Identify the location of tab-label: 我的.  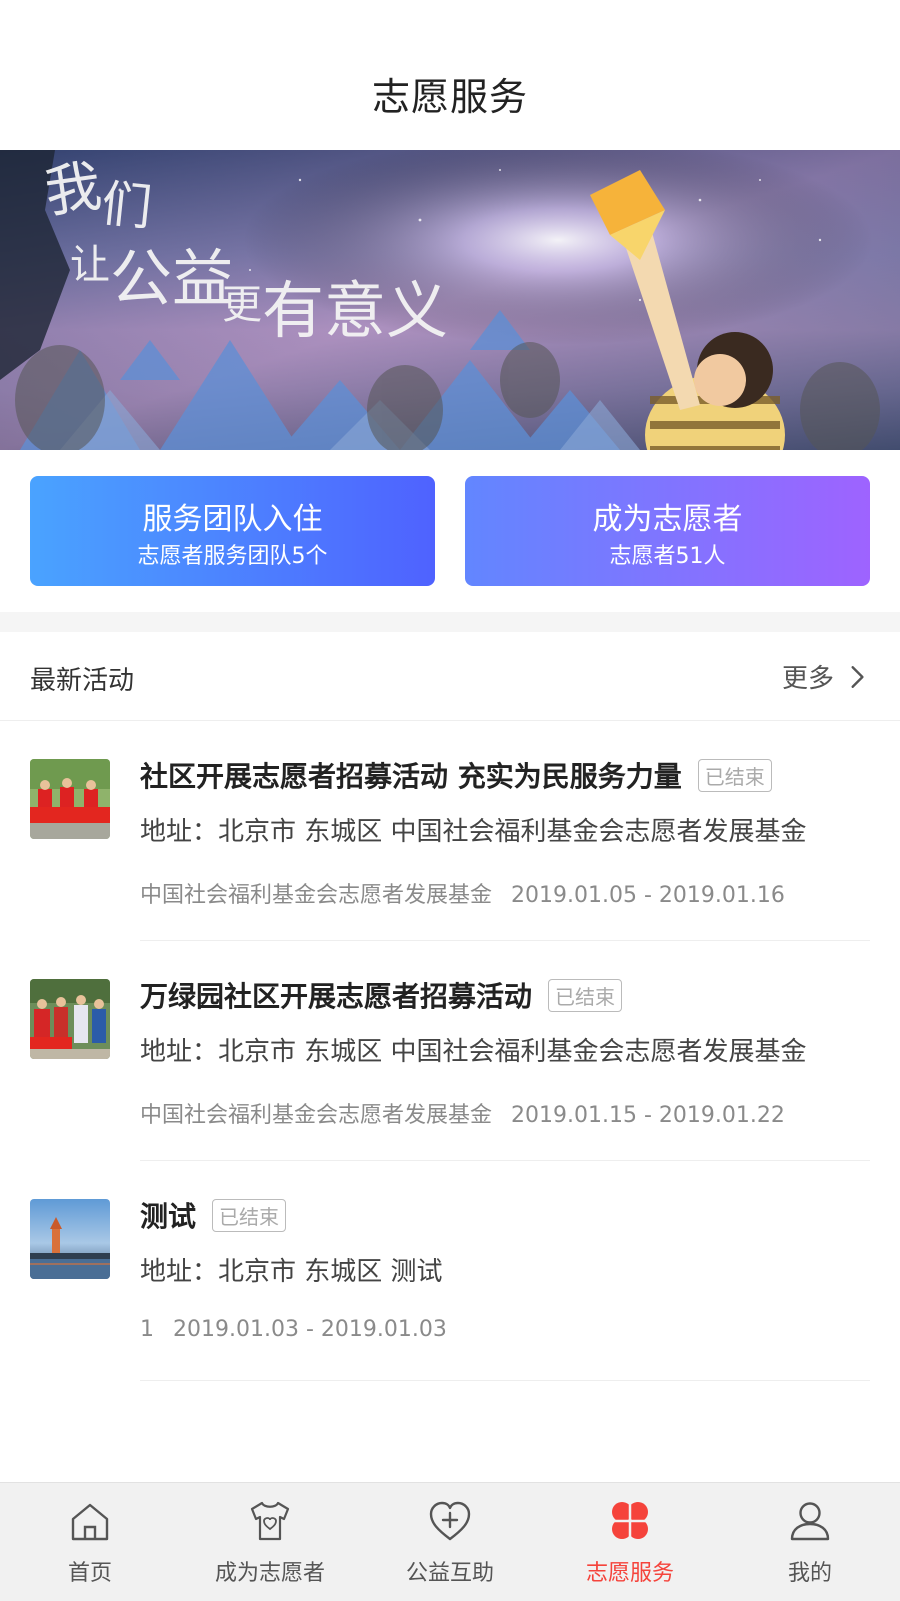
(809, 1573).